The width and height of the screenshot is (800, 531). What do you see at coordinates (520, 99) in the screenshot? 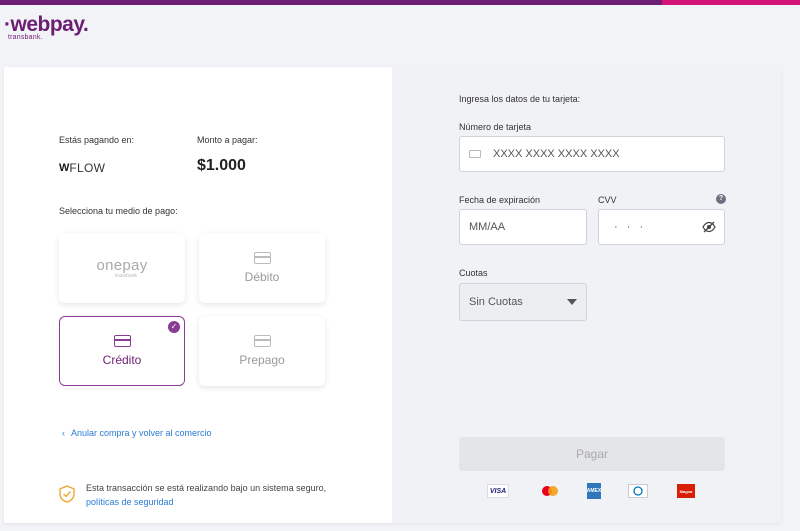
I see `form-title: Ingresa los datos de tu tarjeta:` at bounding box center [520, 99].